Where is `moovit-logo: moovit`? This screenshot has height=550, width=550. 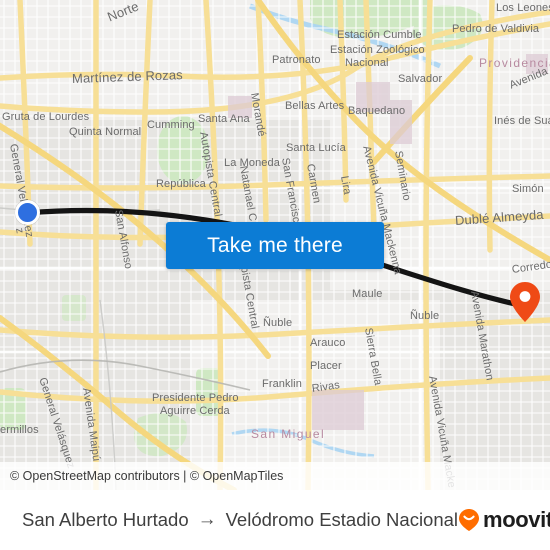
moovit-logo: moovit is located at coordinates (504, 520).